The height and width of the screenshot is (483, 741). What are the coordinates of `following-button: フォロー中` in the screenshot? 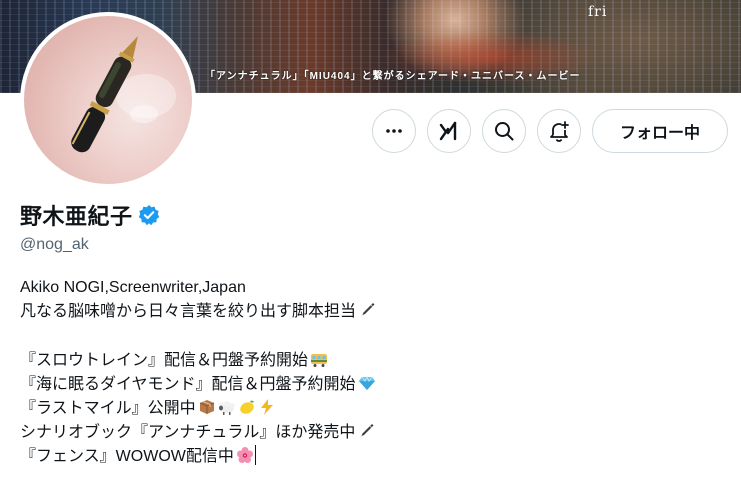 It's located at (660, 131).